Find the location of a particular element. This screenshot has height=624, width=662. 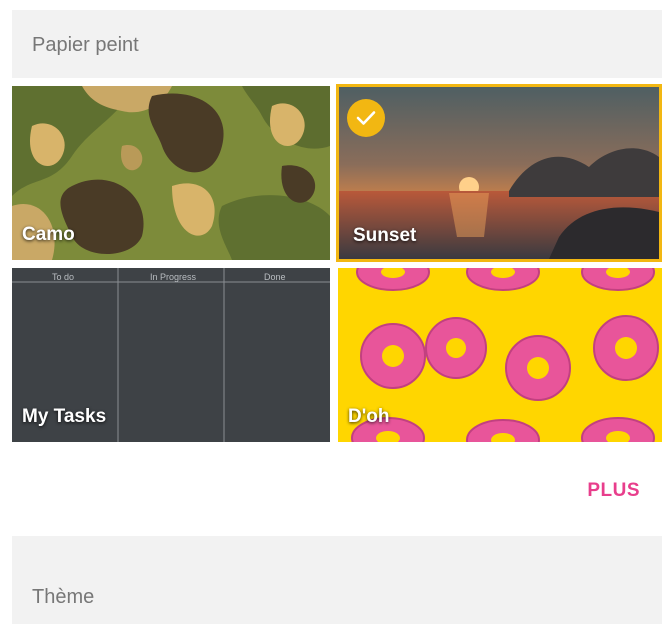

selected-check-badge is located at coordinates (366, 118).